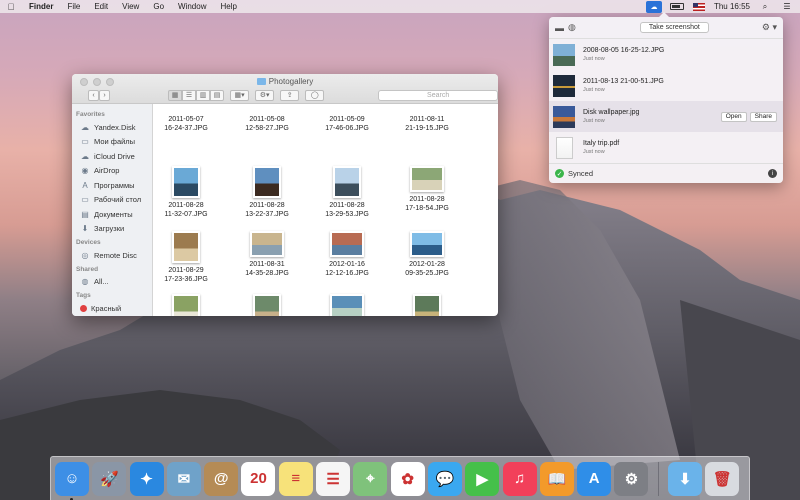  I want to click on spotlight-icon: ⌕, so click(765, 6).